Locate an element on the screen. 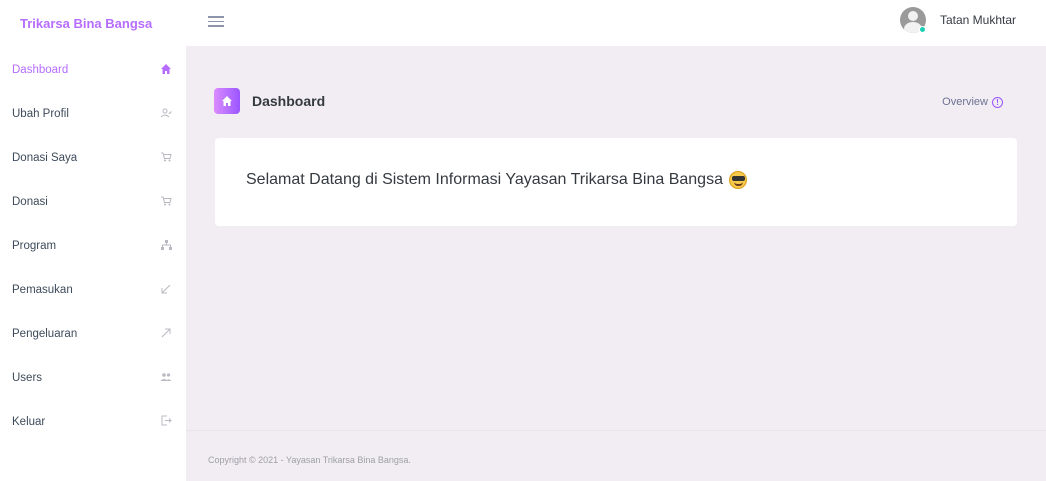 The height and width of the screenshot is (481, 1046). sidebar-item-program: Program is located at coordinates (93, 246).